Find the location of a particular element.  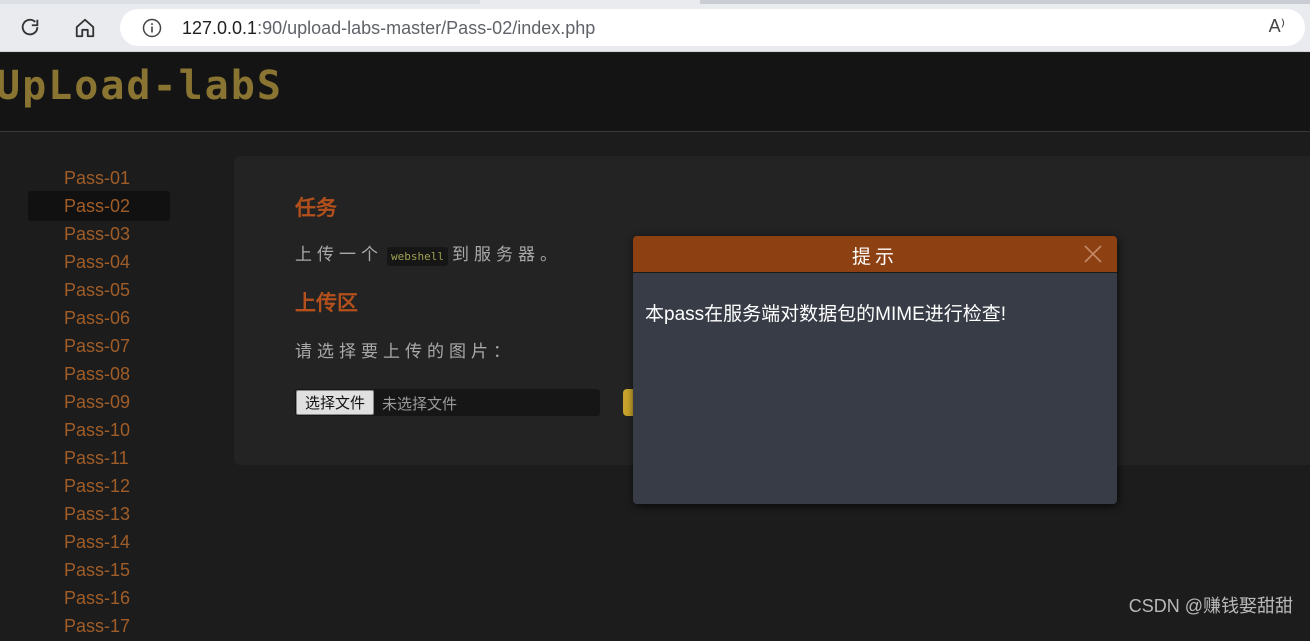

sidebar-item-pass-03: Pass-03 is located at coordinates (99, 234).